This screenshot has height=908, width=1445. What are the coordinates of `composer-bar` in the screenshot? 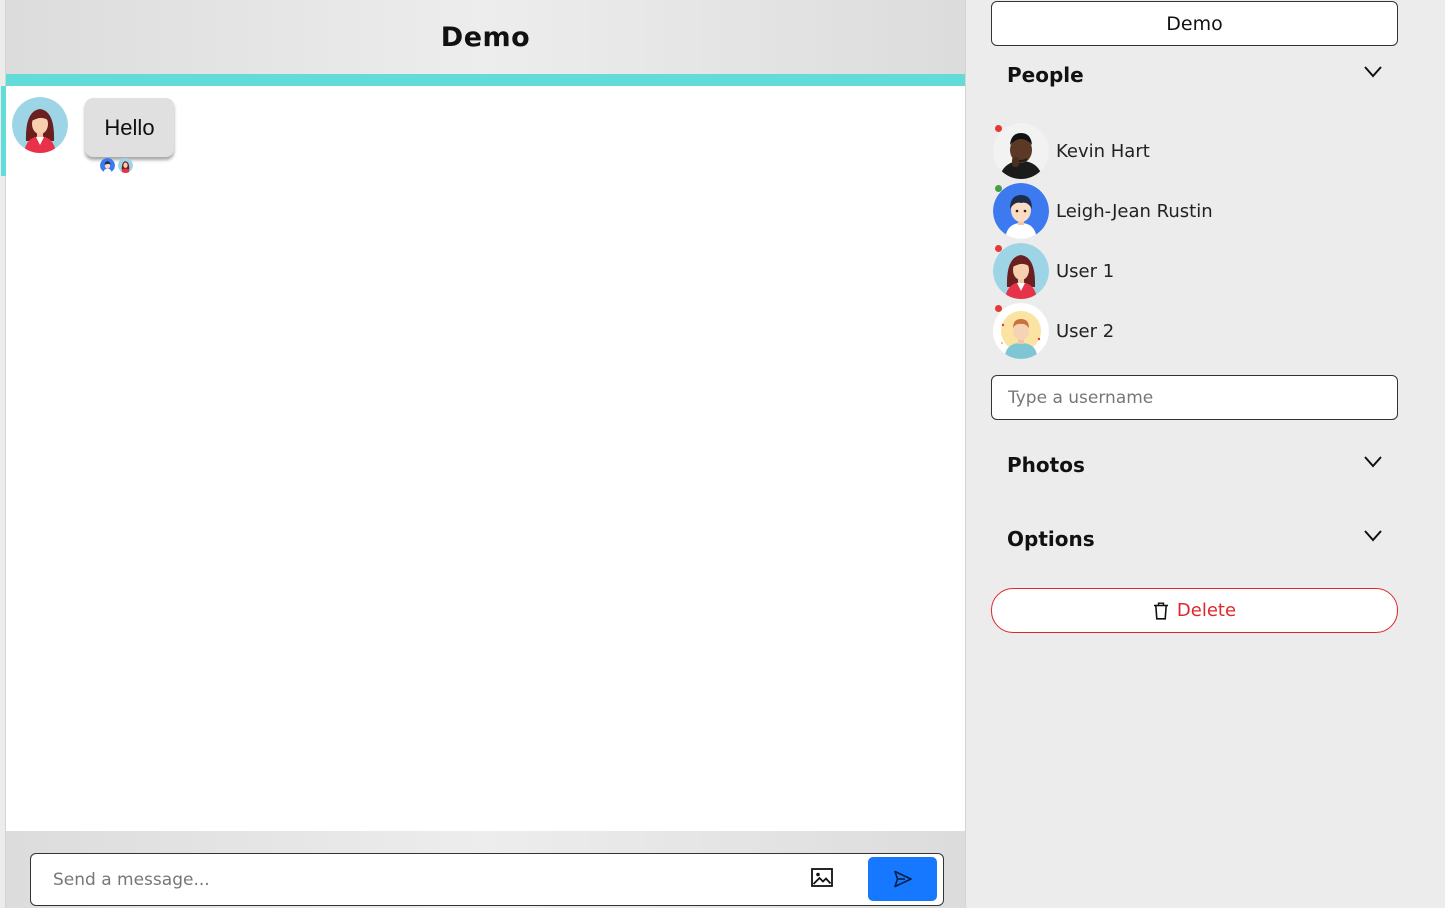 It's located at (485, 869).